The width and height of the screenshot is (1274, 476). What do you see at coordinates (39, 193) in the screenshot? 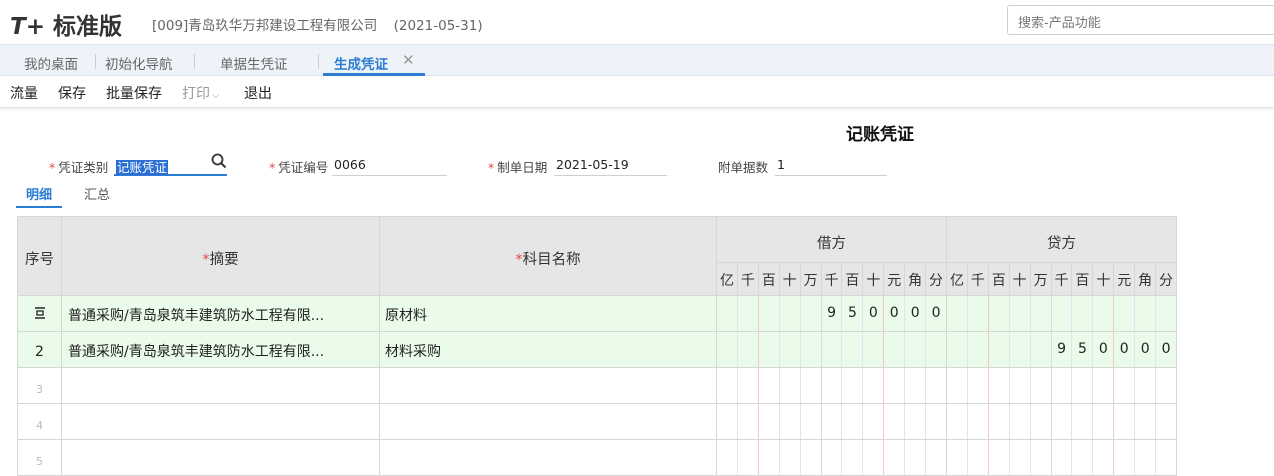
I see `subtab-detail: 明细` at bounding box center [39, 193].